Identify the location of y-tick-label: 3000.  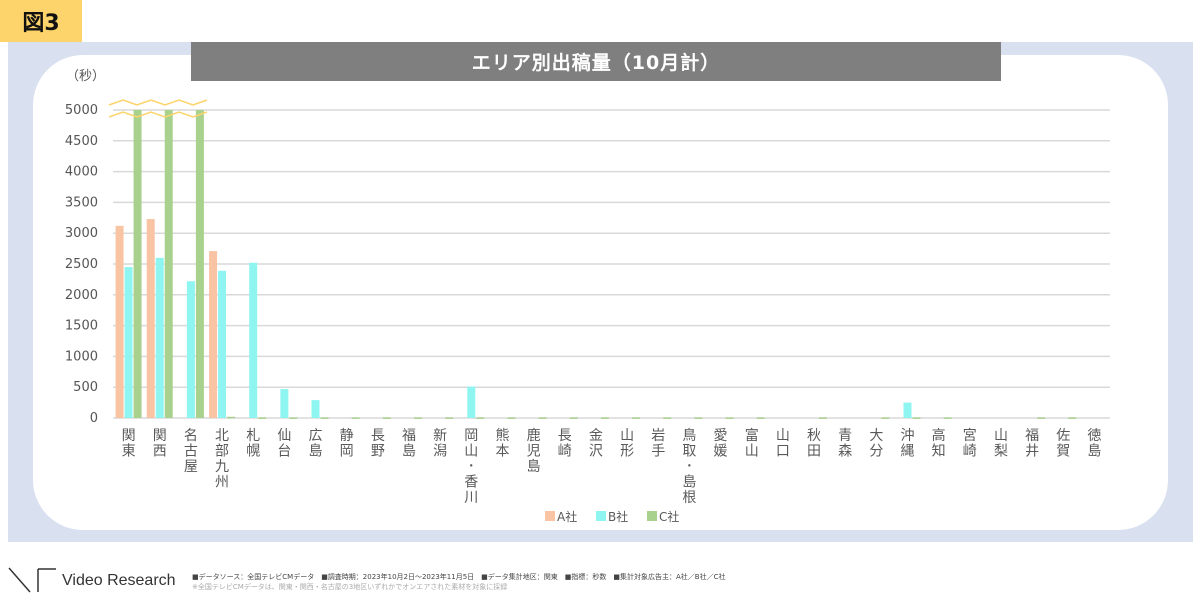
(81, 233).